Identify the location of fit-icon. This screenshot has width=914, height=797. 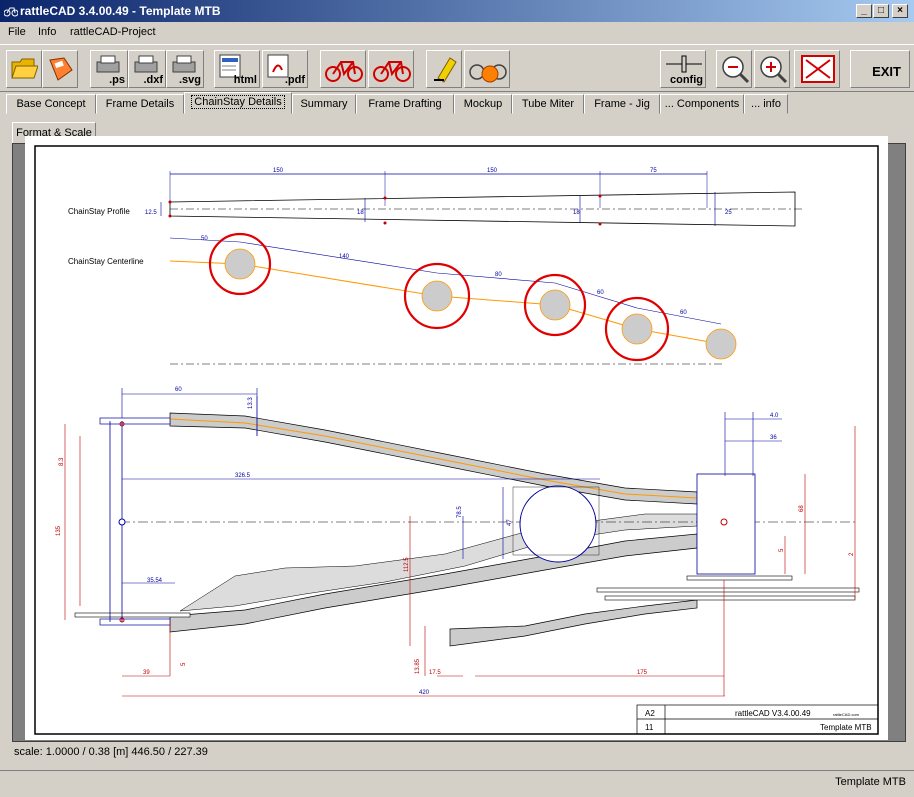
(818, 69).